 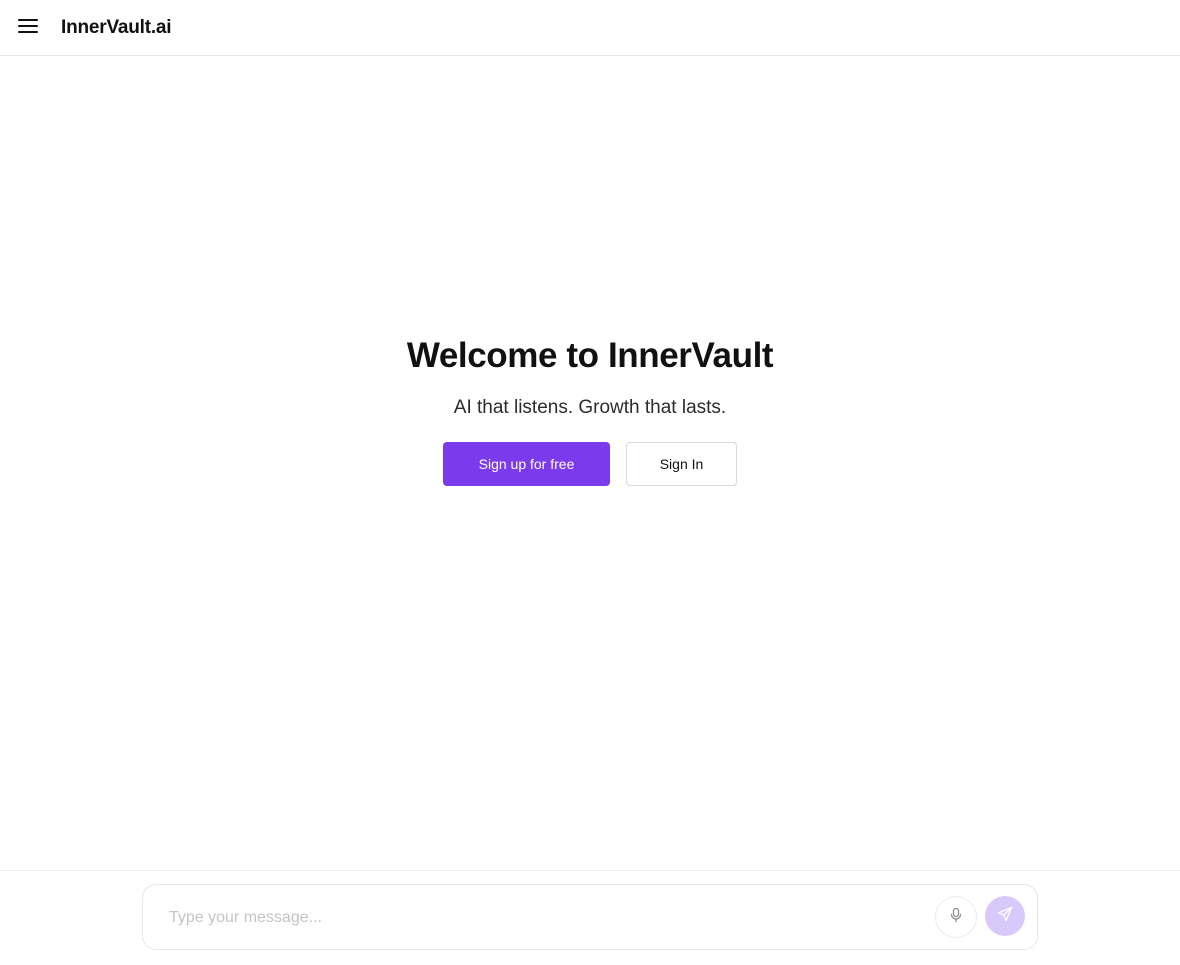 I want to click on menu-button, so click(x=28, y=28).